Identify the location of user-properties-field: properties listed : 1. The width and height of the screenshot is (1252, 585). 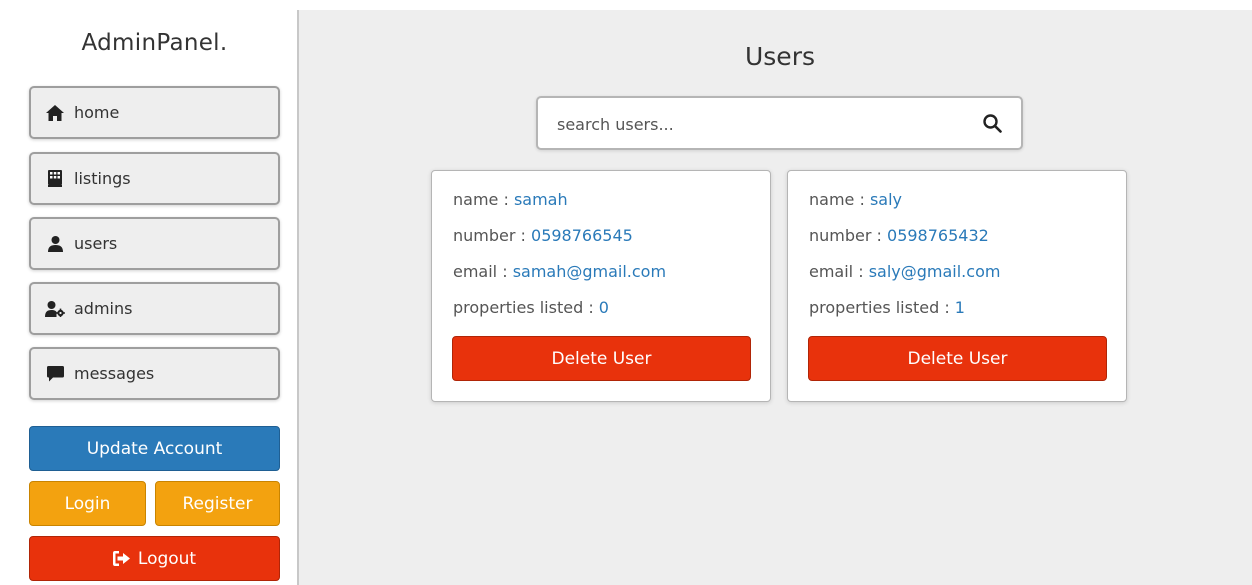
(887, 307).